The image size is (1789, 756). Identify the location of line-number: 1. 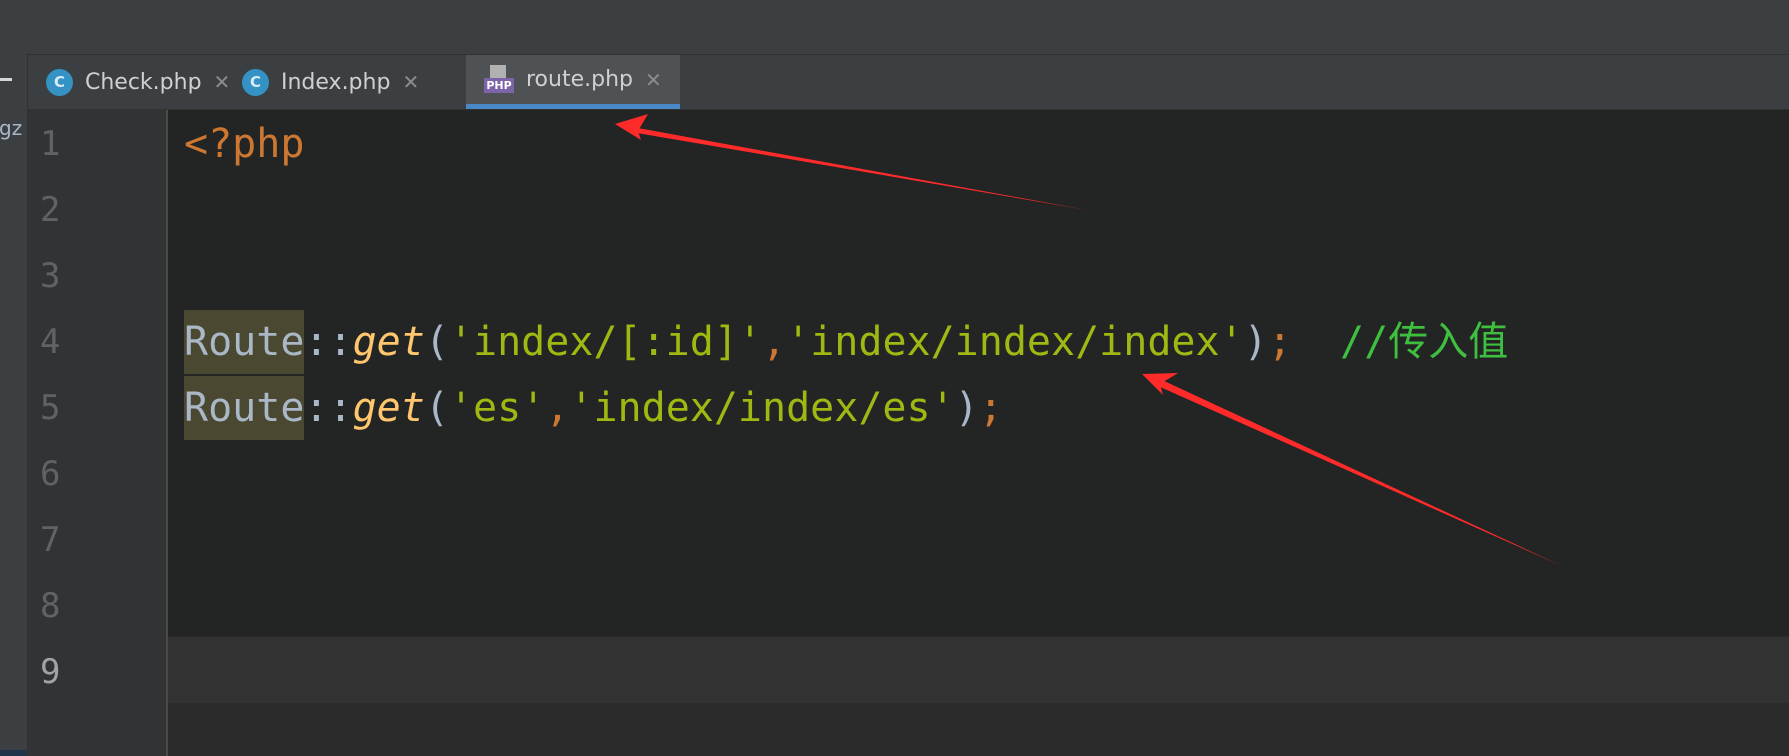
(50, 144).